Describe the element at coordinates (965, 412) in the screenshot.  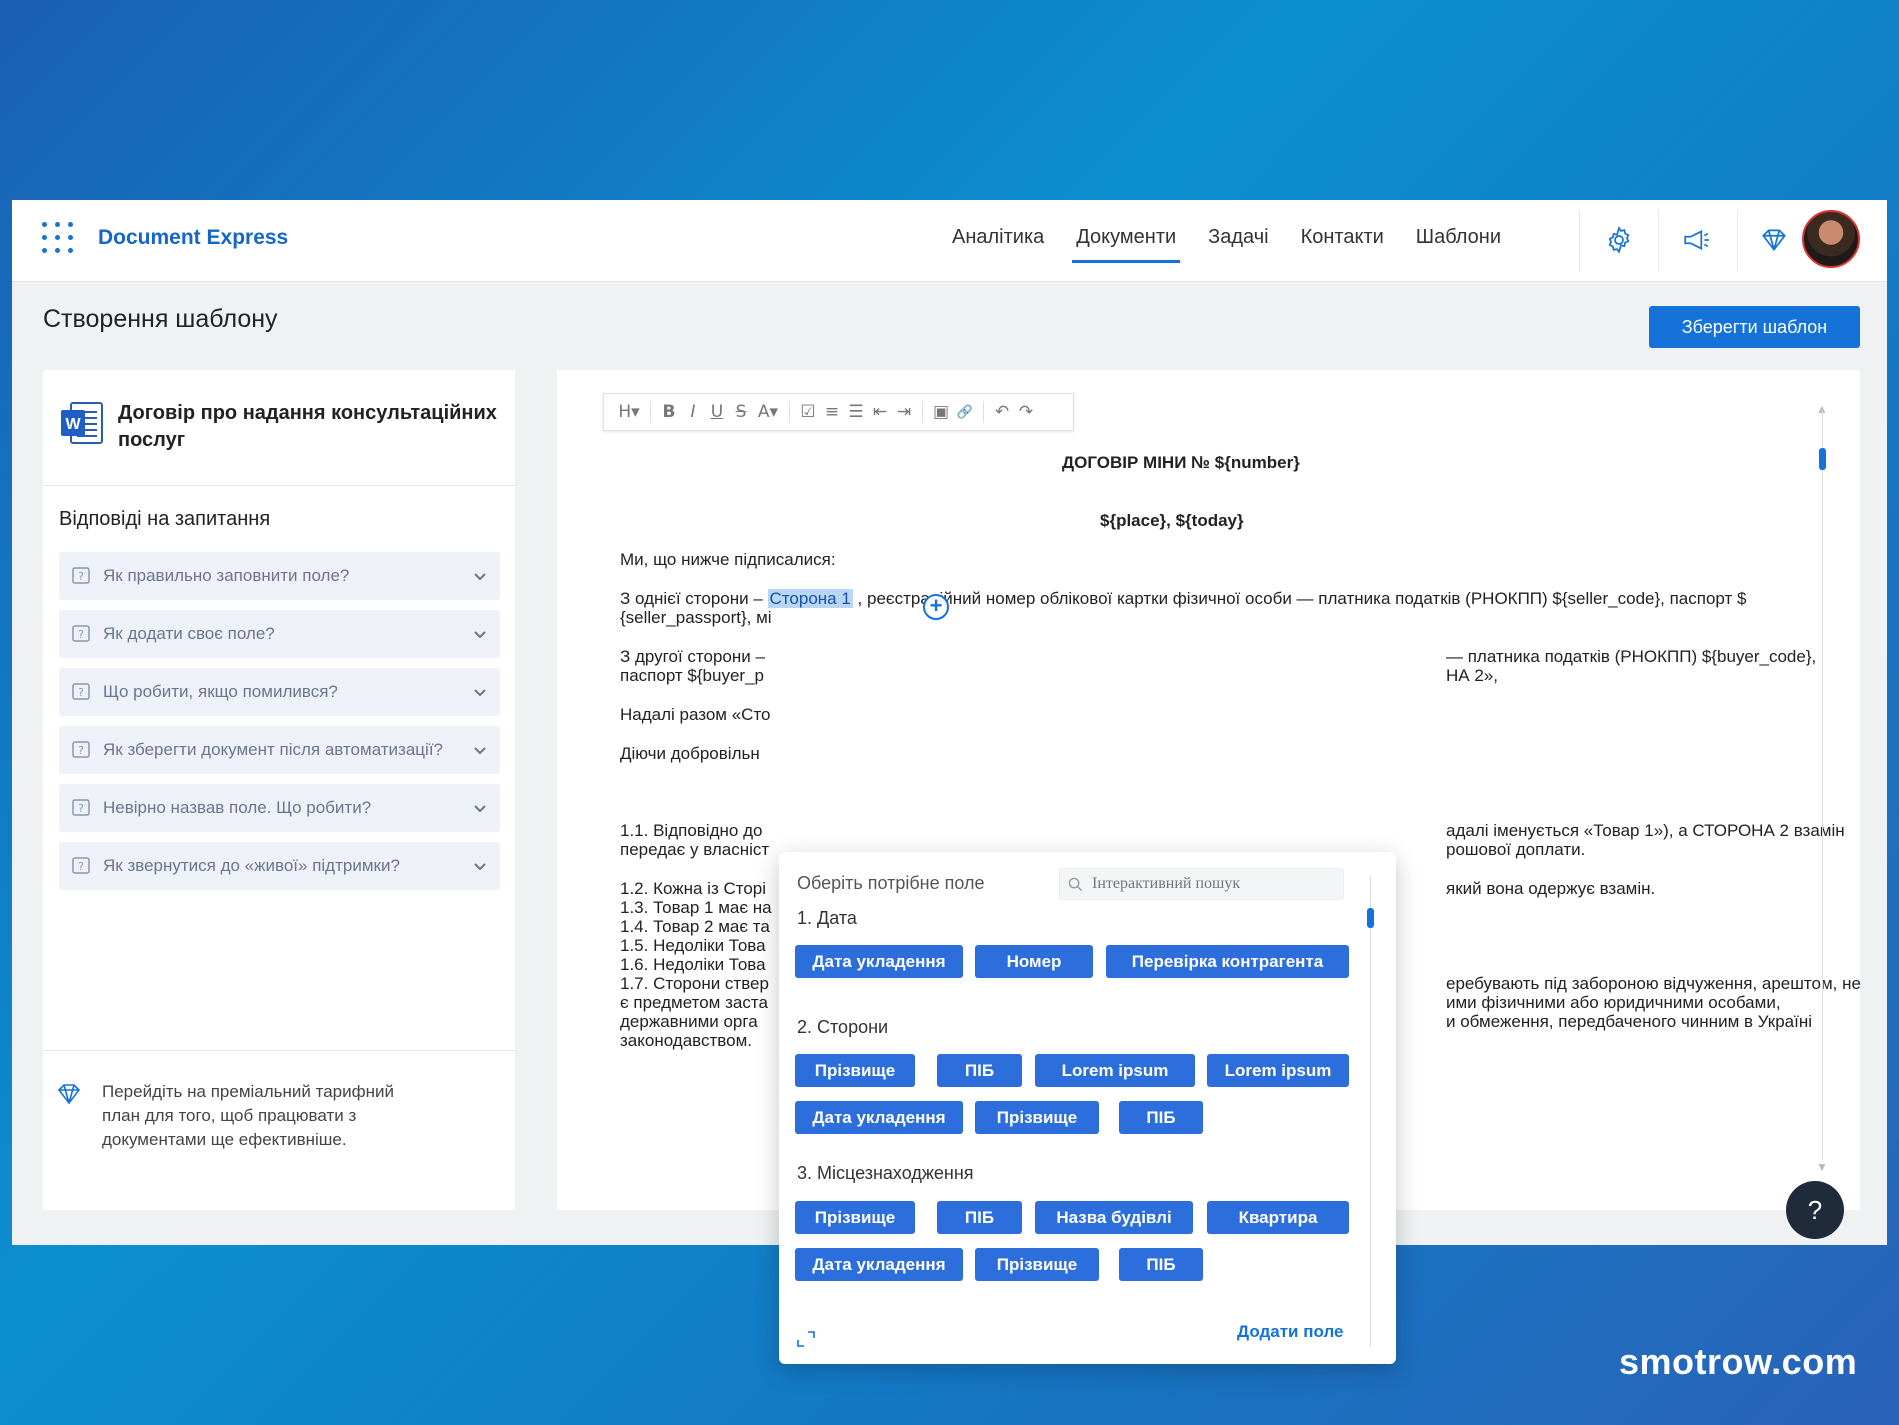
I see `link-icon: 🔗` at that location.